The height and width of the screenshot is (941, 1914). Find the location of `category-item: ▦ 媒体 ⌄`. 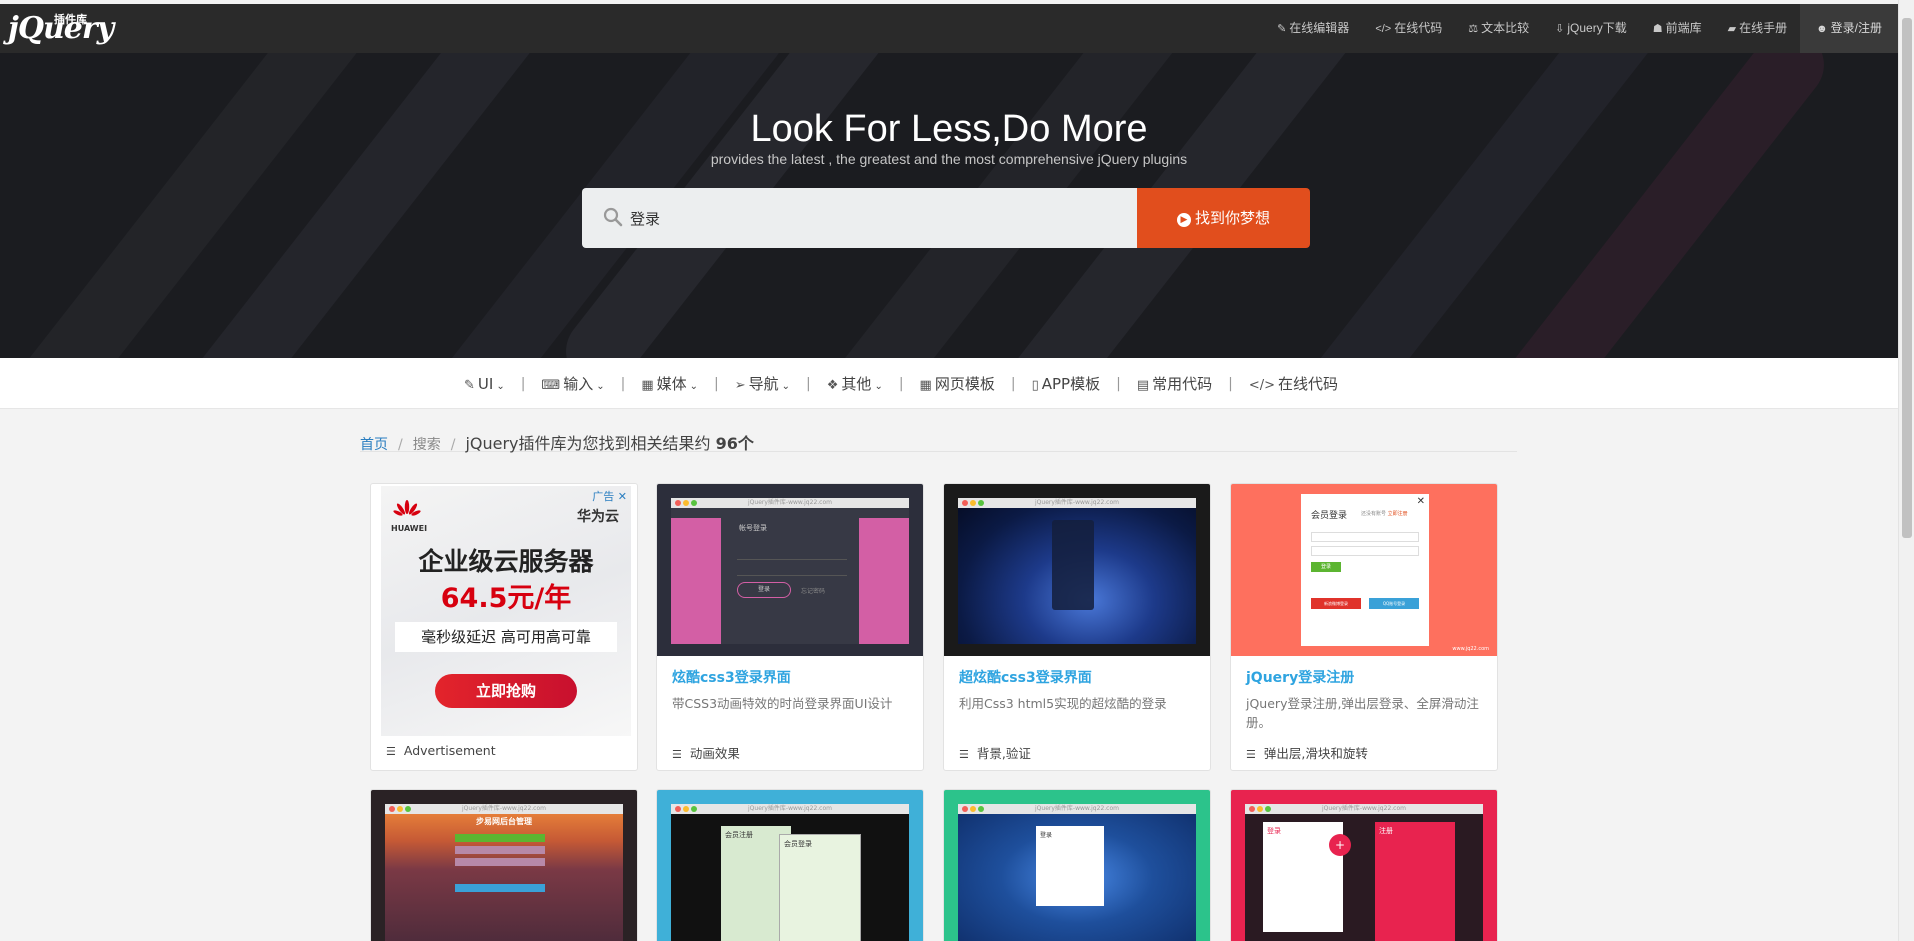

category-item: ▦ 媒体 ⌄ is located at coordinates (669, 383).